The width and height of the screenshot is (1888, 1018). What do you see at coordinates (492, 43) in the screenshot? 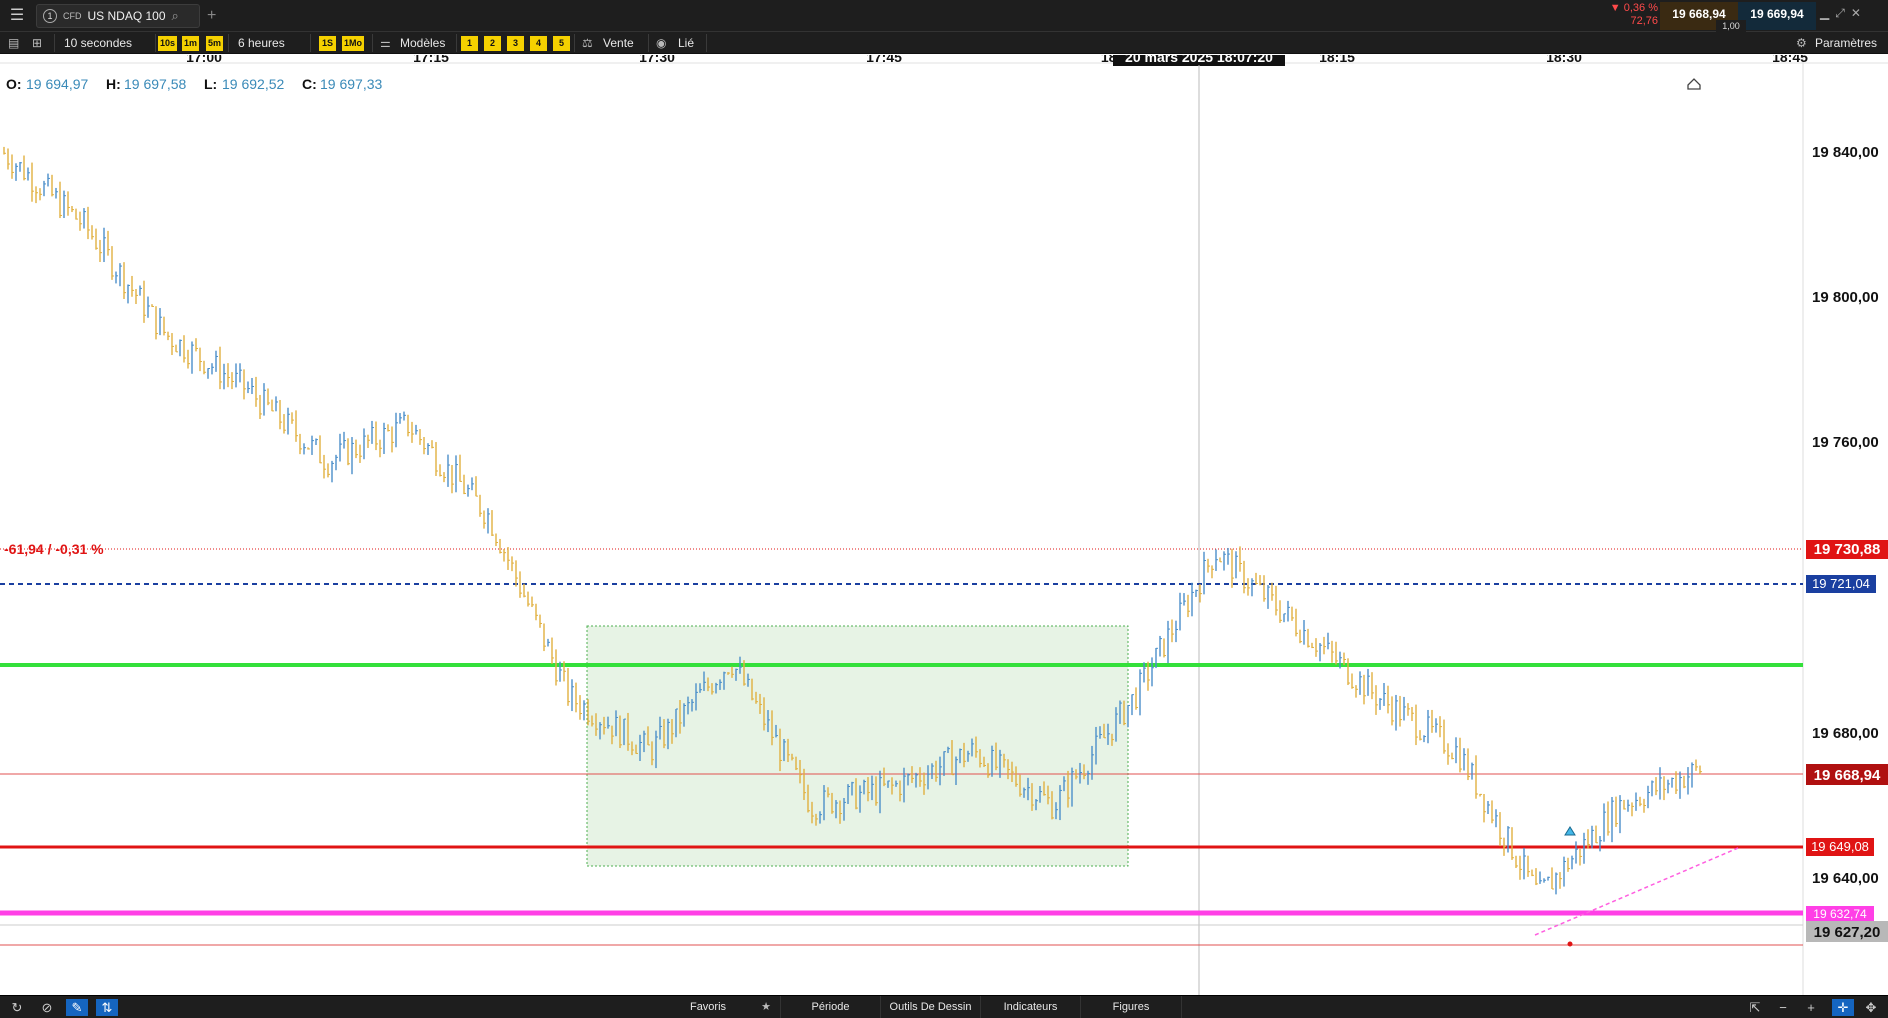
I see `template-slot-2: 2` at bounding box center [492, 43].